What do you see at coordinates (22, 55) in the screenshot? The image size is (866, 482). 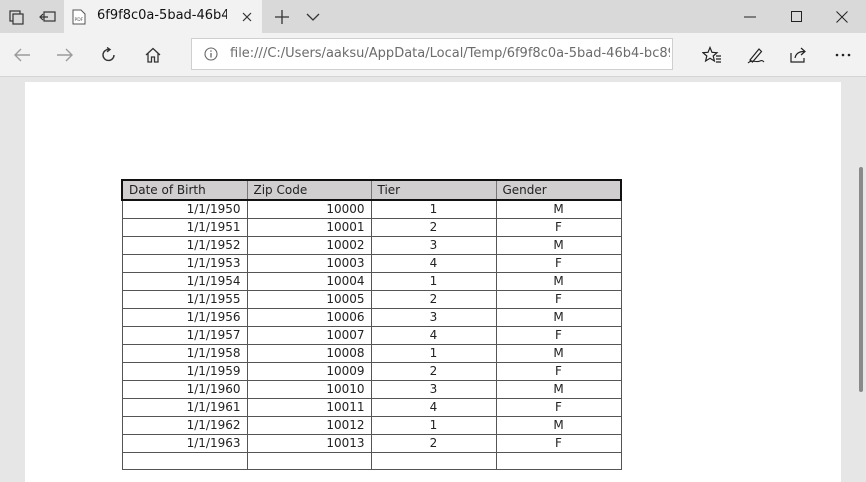 I see `back-arrow-icon` at bounding box center [22, 55].